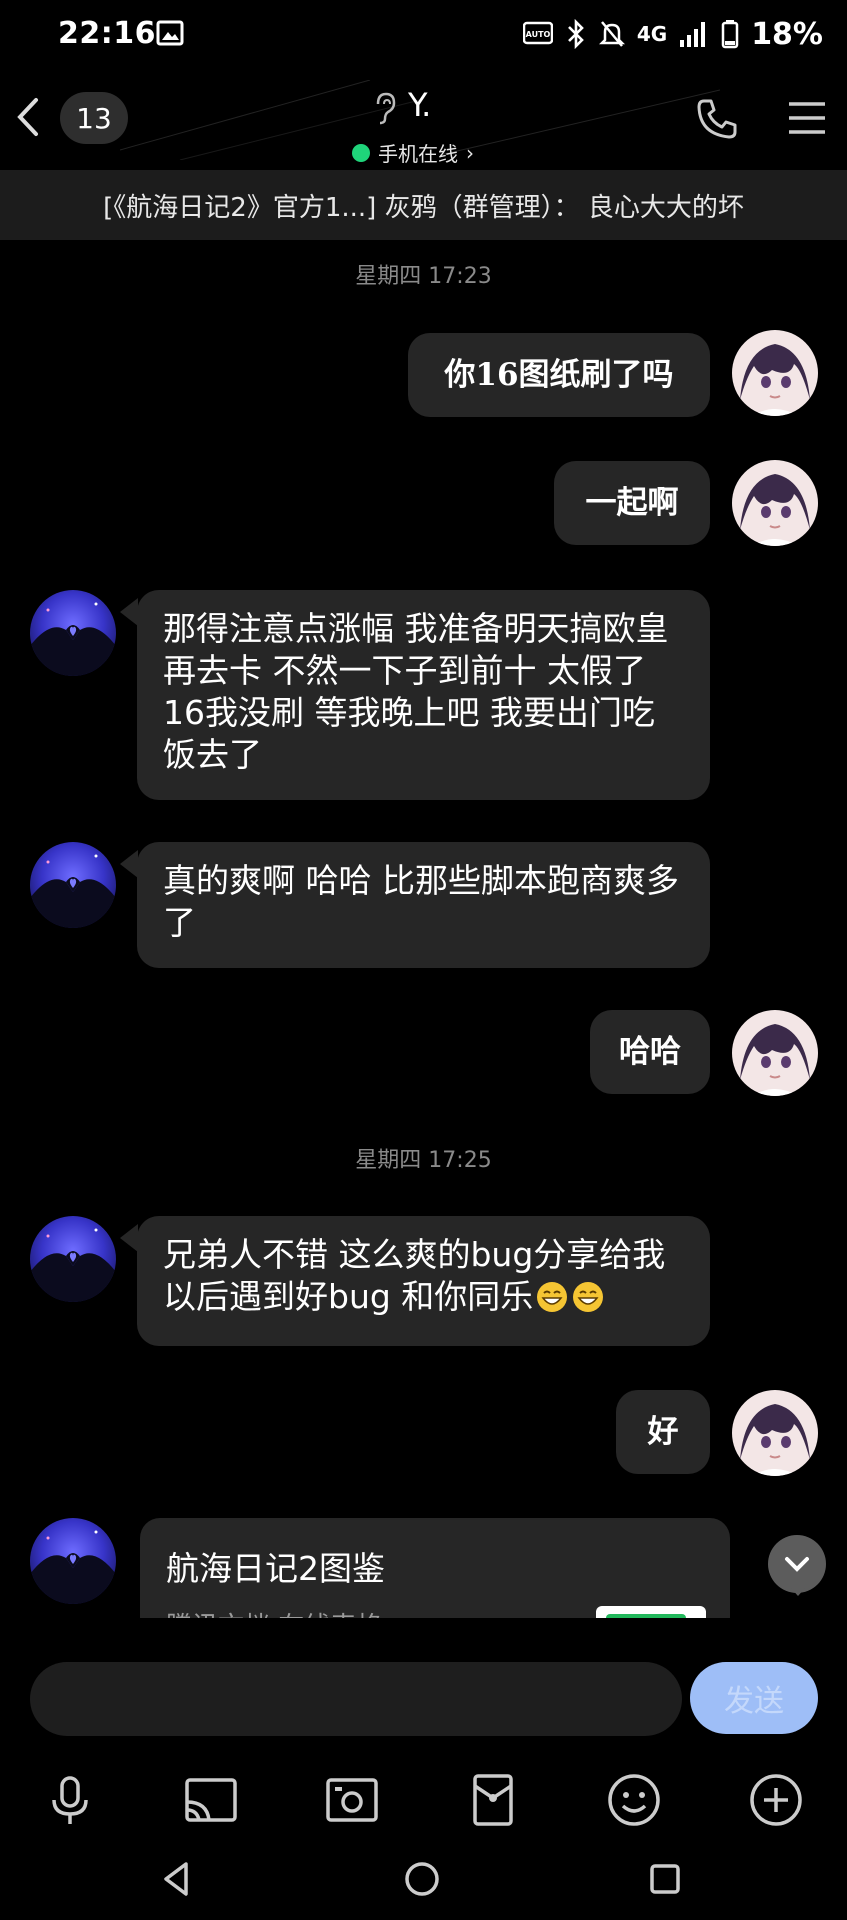 The height and width of the screenshot is (1920, 847). What do you see at coordinates (651, 1612) in the screenshot?
I see `card-thumbnail` at bounding box center [651, 1612].